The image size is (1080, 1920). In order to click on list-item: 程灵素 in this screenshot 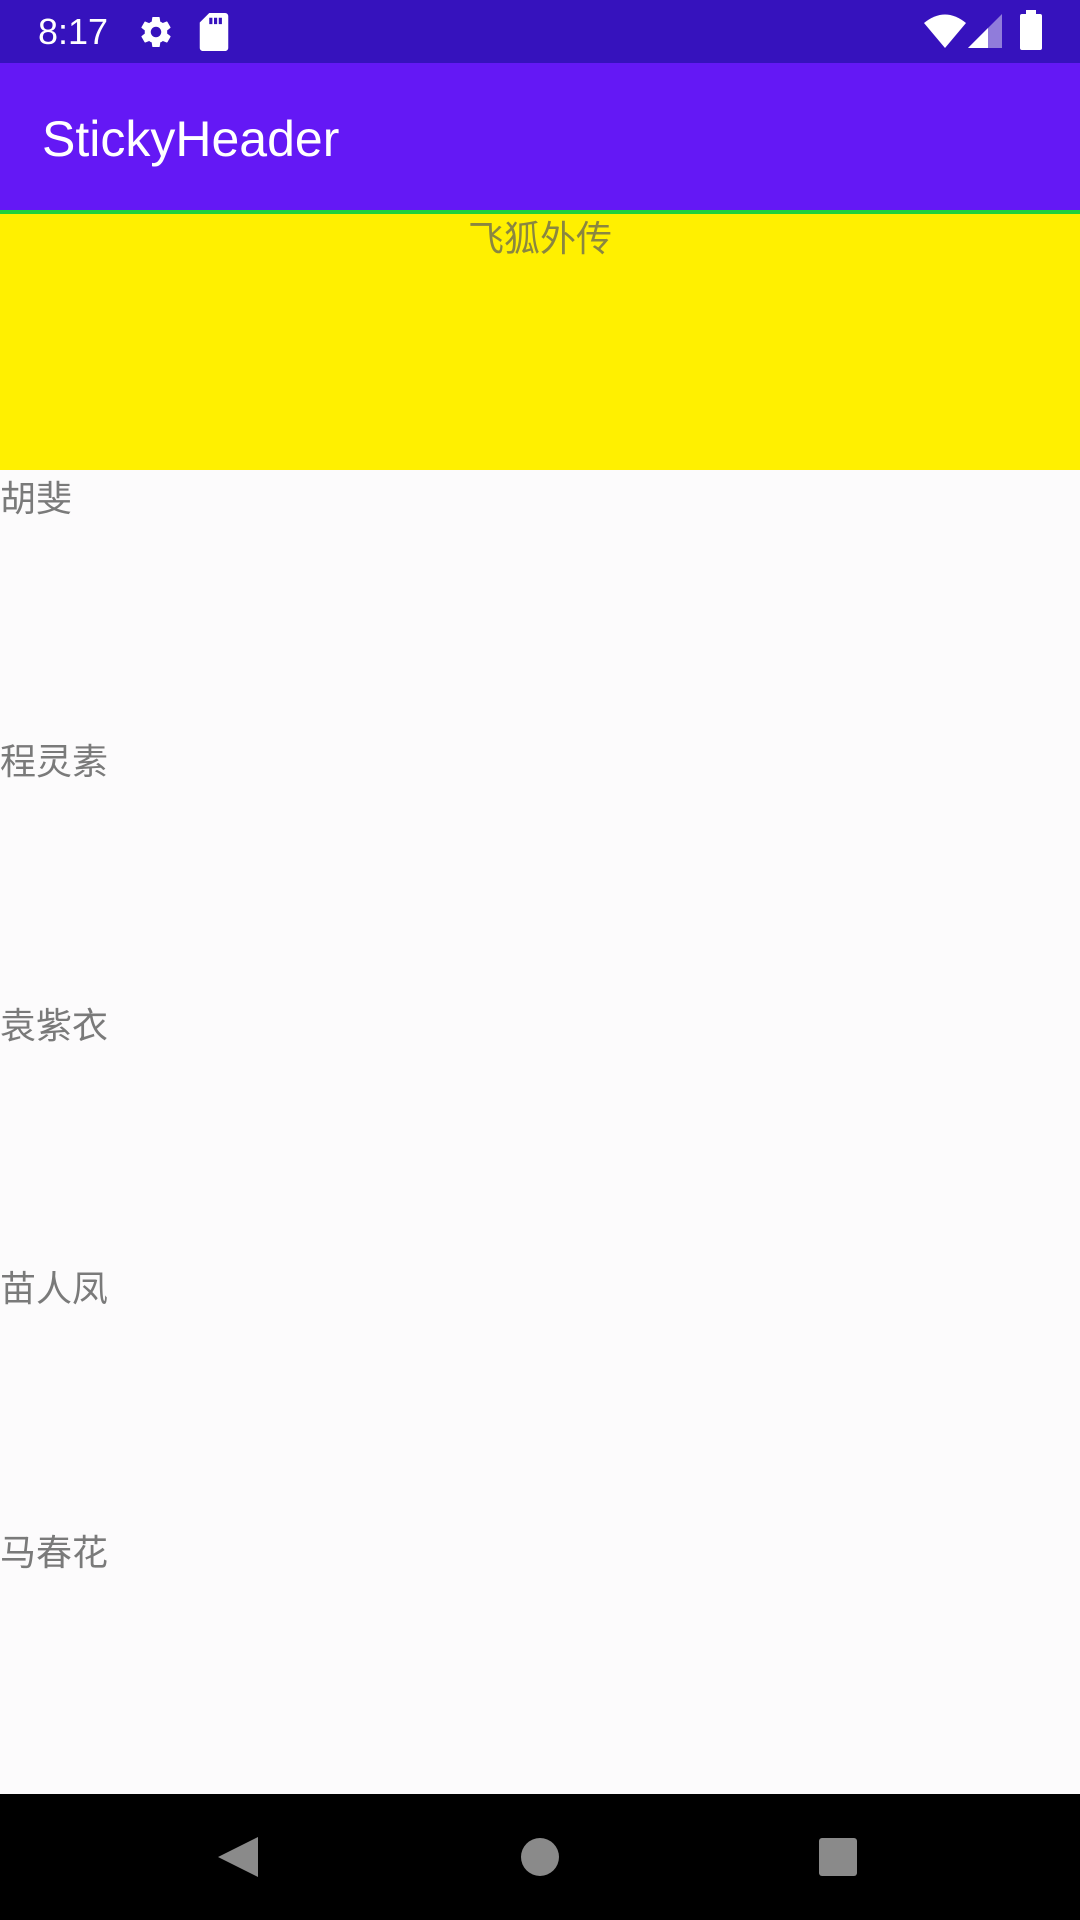, I will do `click(540, 864)`.